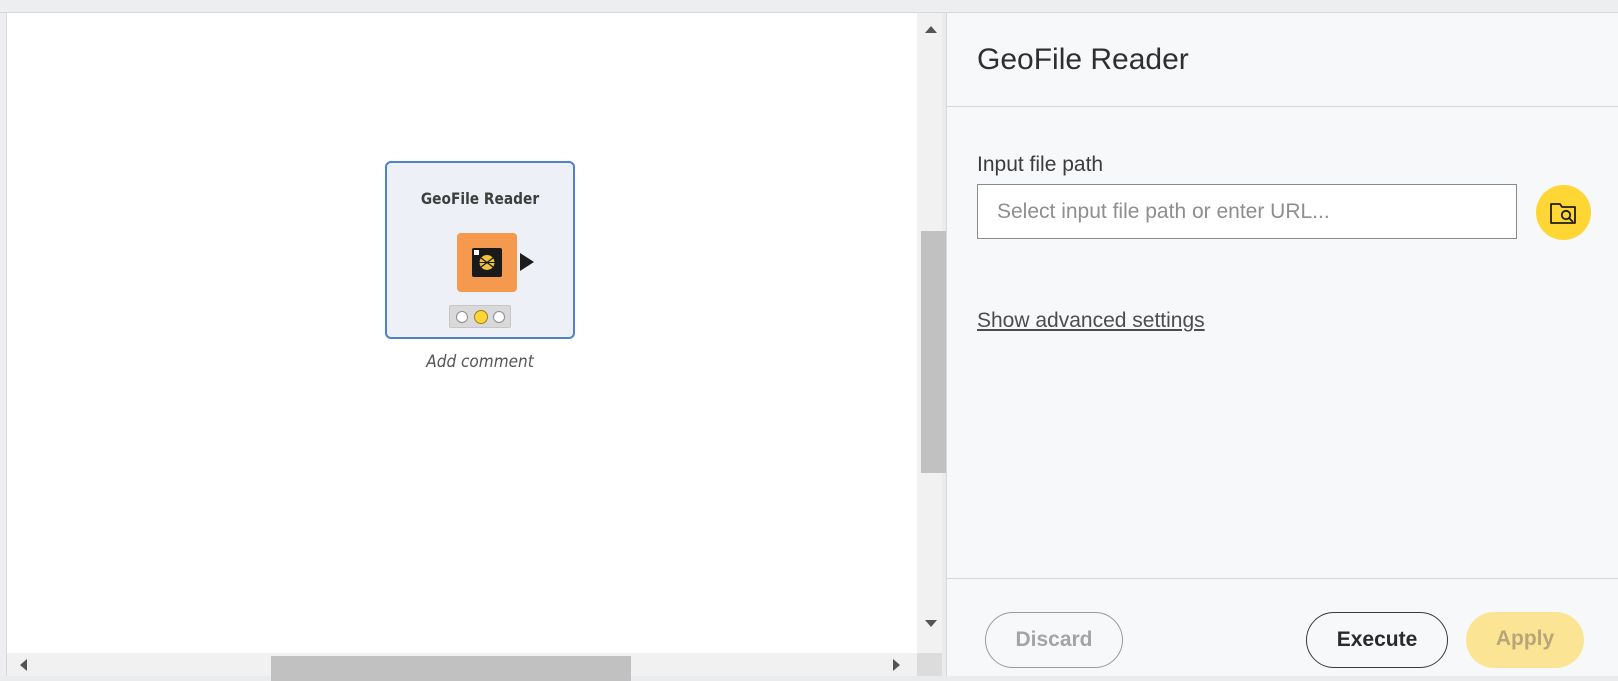  What do you see at coordinates (480, 362) in the screenshot?
I see `node-comment: Add comment` at bounding box center [480, 362].